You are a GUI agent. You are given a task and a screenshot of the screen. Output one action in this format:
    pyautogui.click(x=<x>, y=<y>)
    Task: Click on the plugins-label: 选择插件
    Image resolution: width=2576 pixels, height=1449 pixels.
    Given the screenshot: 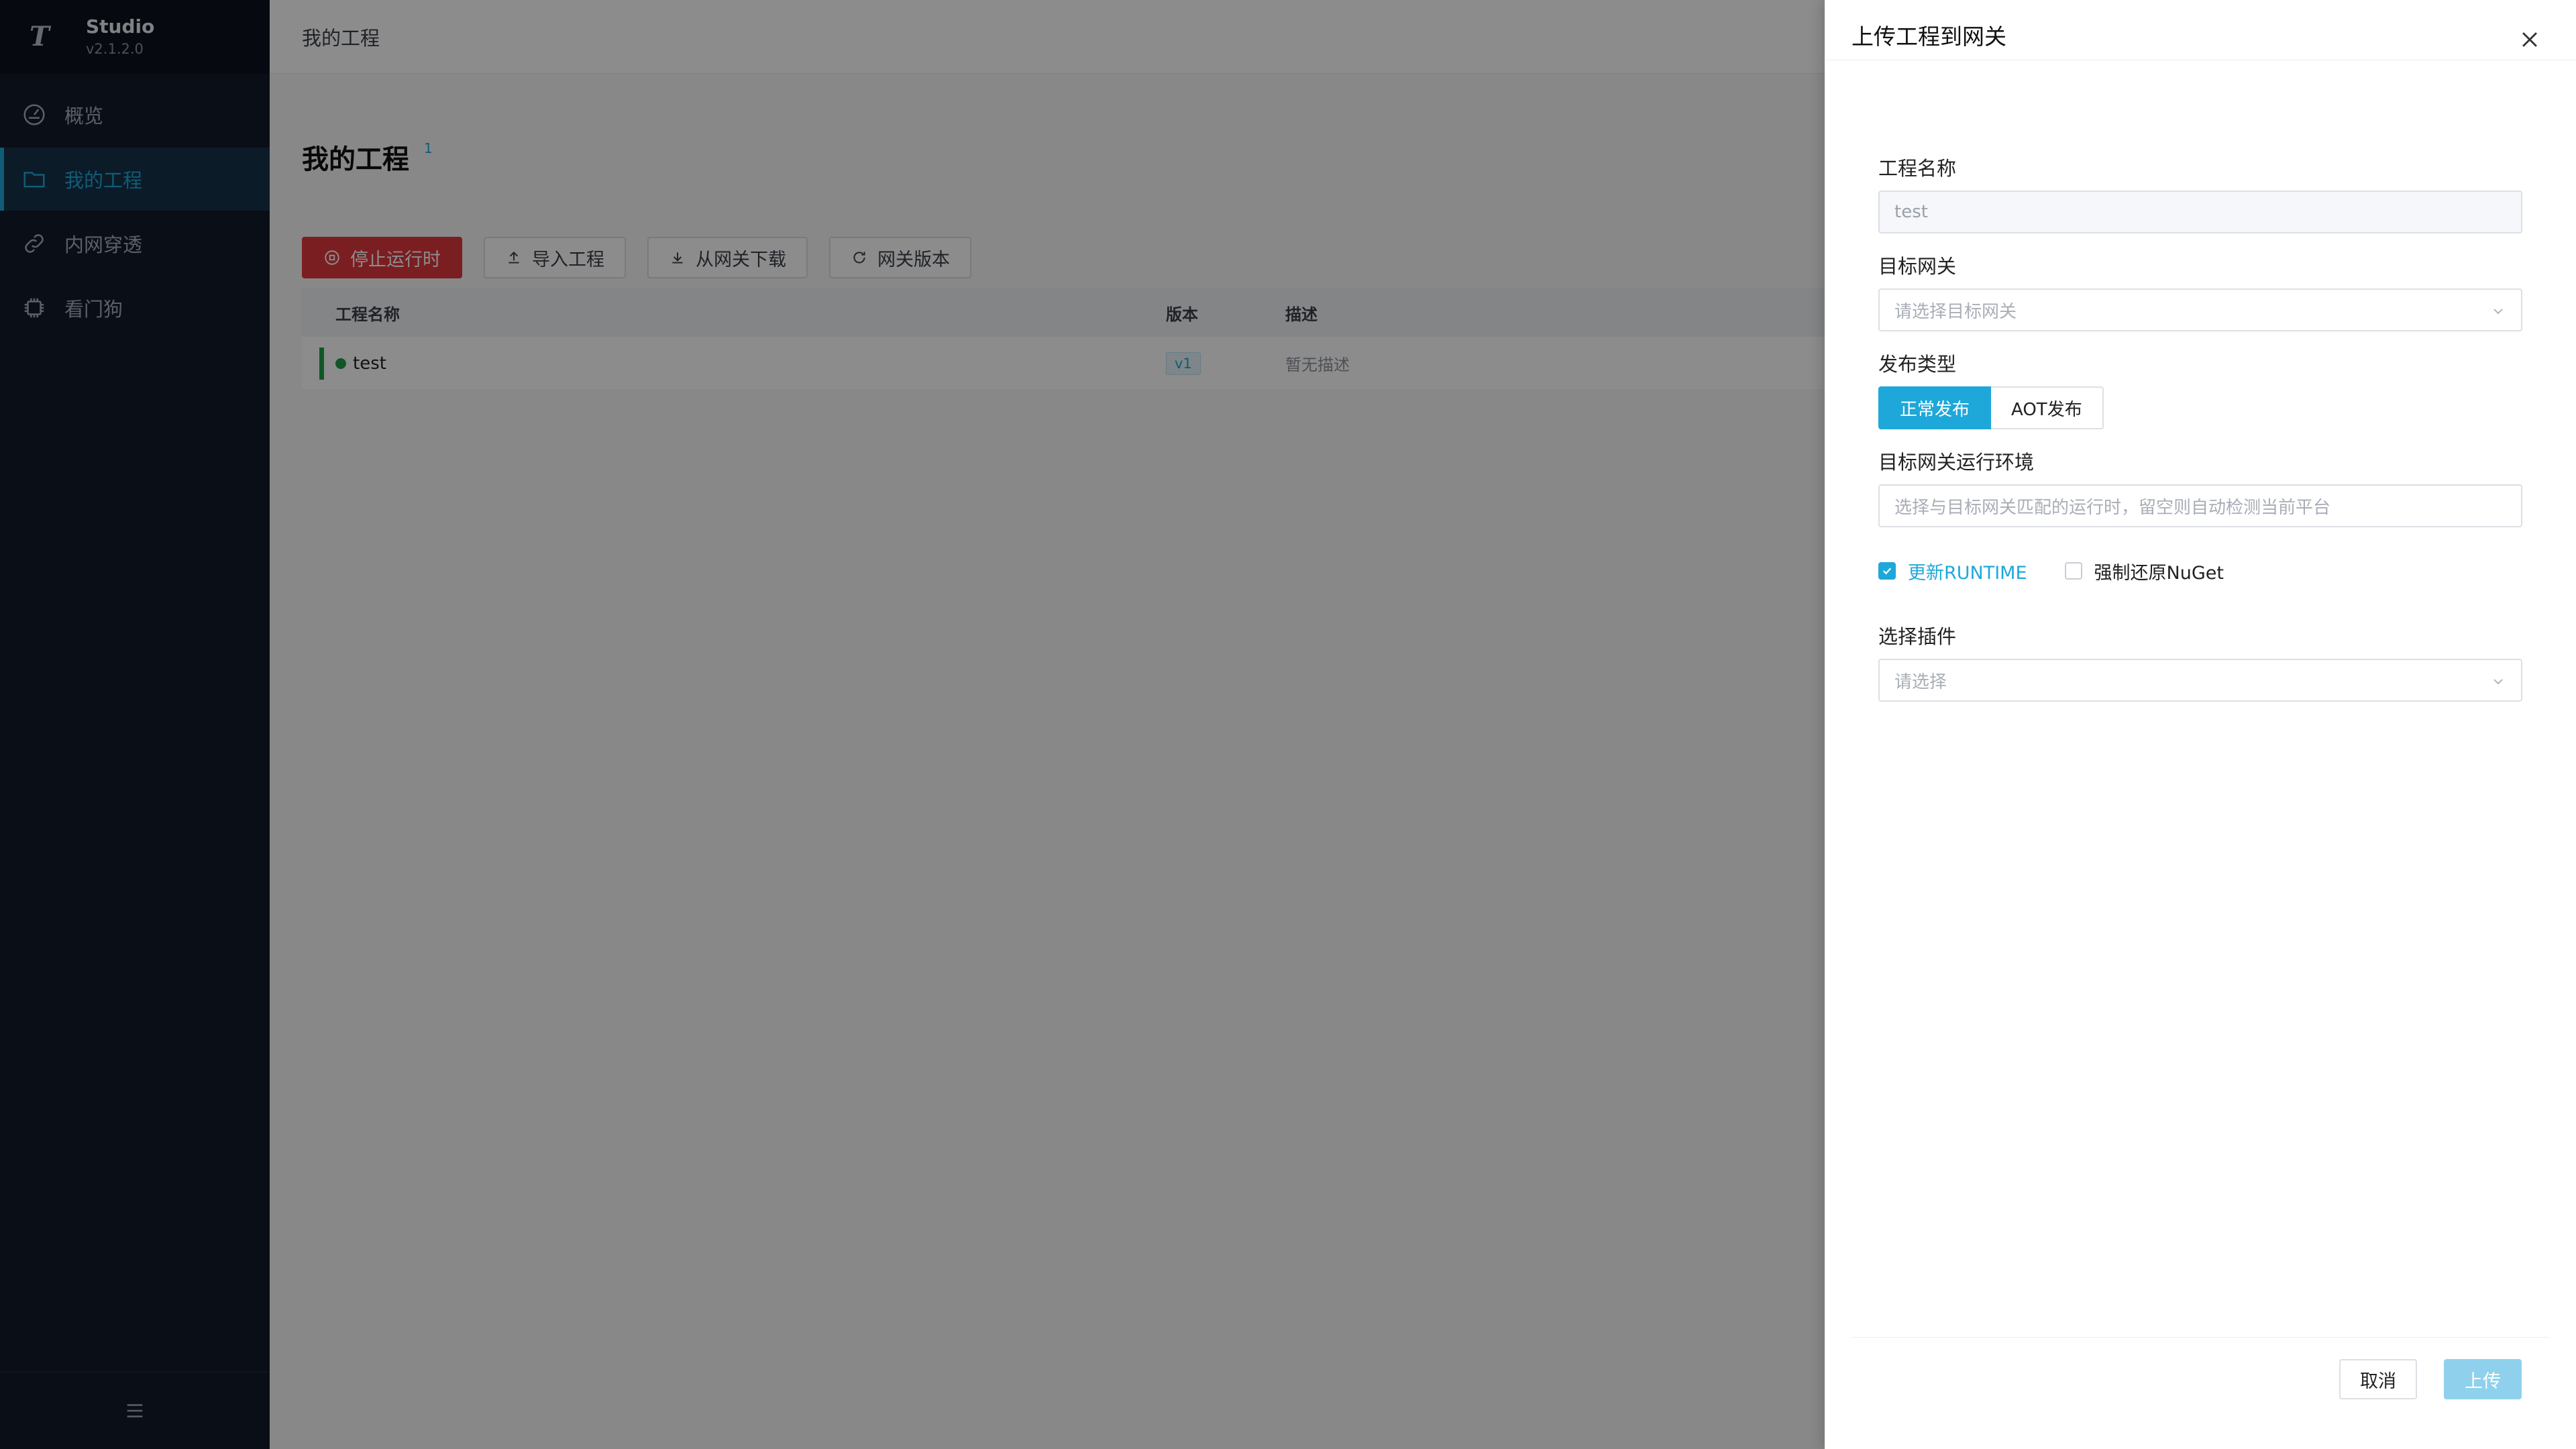 What is the action you would take?
    pyautogui.click(x=1917, y=636)
    